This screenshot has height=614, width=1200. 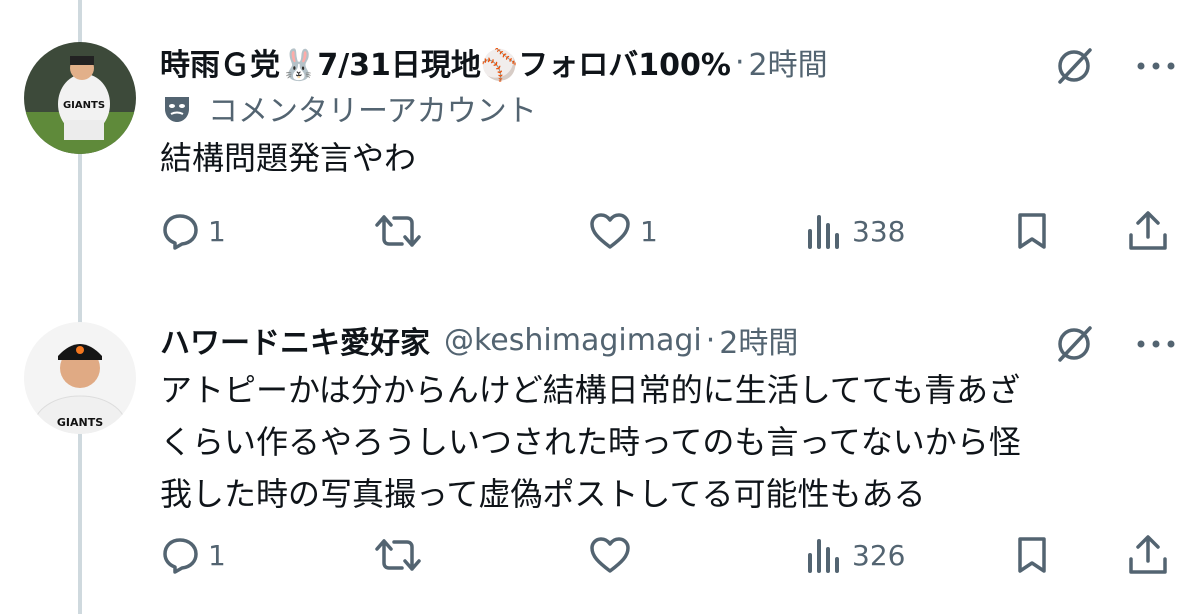 I want to click on views-button: 338, so click(x=854, y=231).